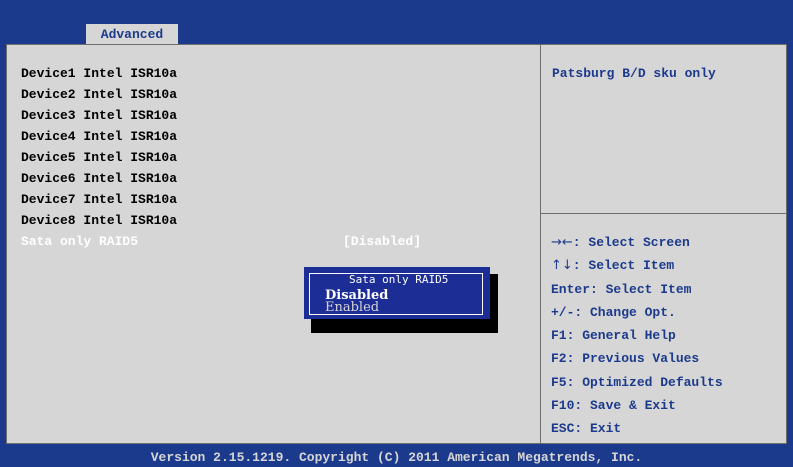 The width and height of the screenshot is (793, 467). Describe the element at coordinates (613, 266) in the screenshot. I see `key-select-item: ↑↓: Select Item` at that location.